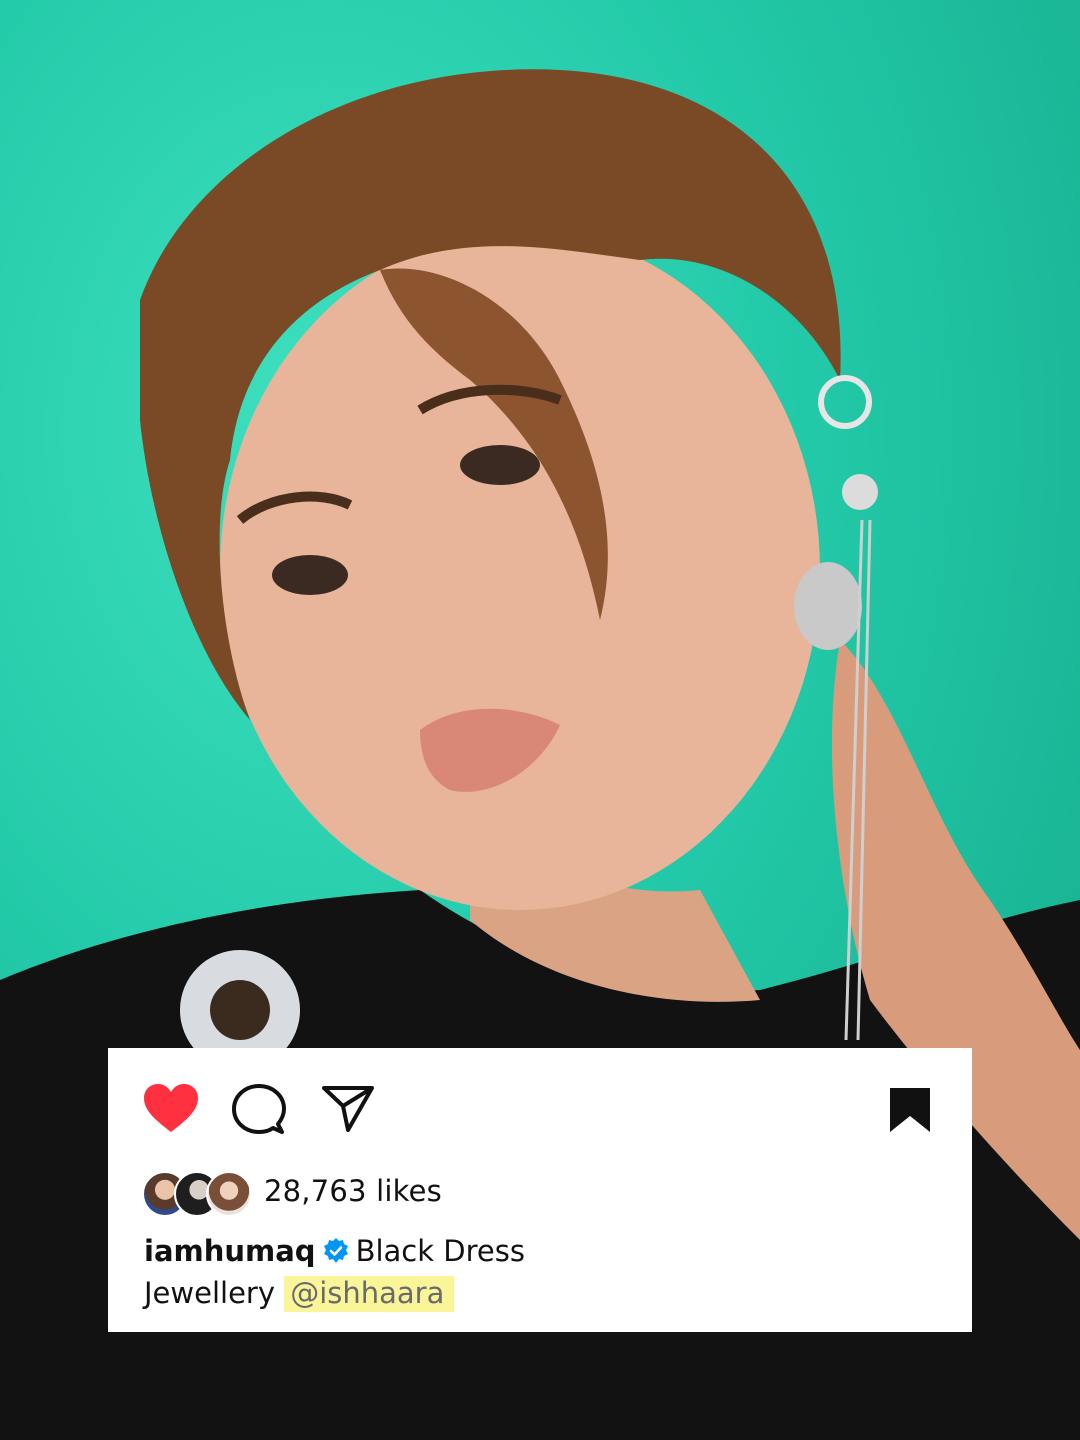 The image size is (1080, 1440). I want to click on comment-icon, so click(259, 1110).